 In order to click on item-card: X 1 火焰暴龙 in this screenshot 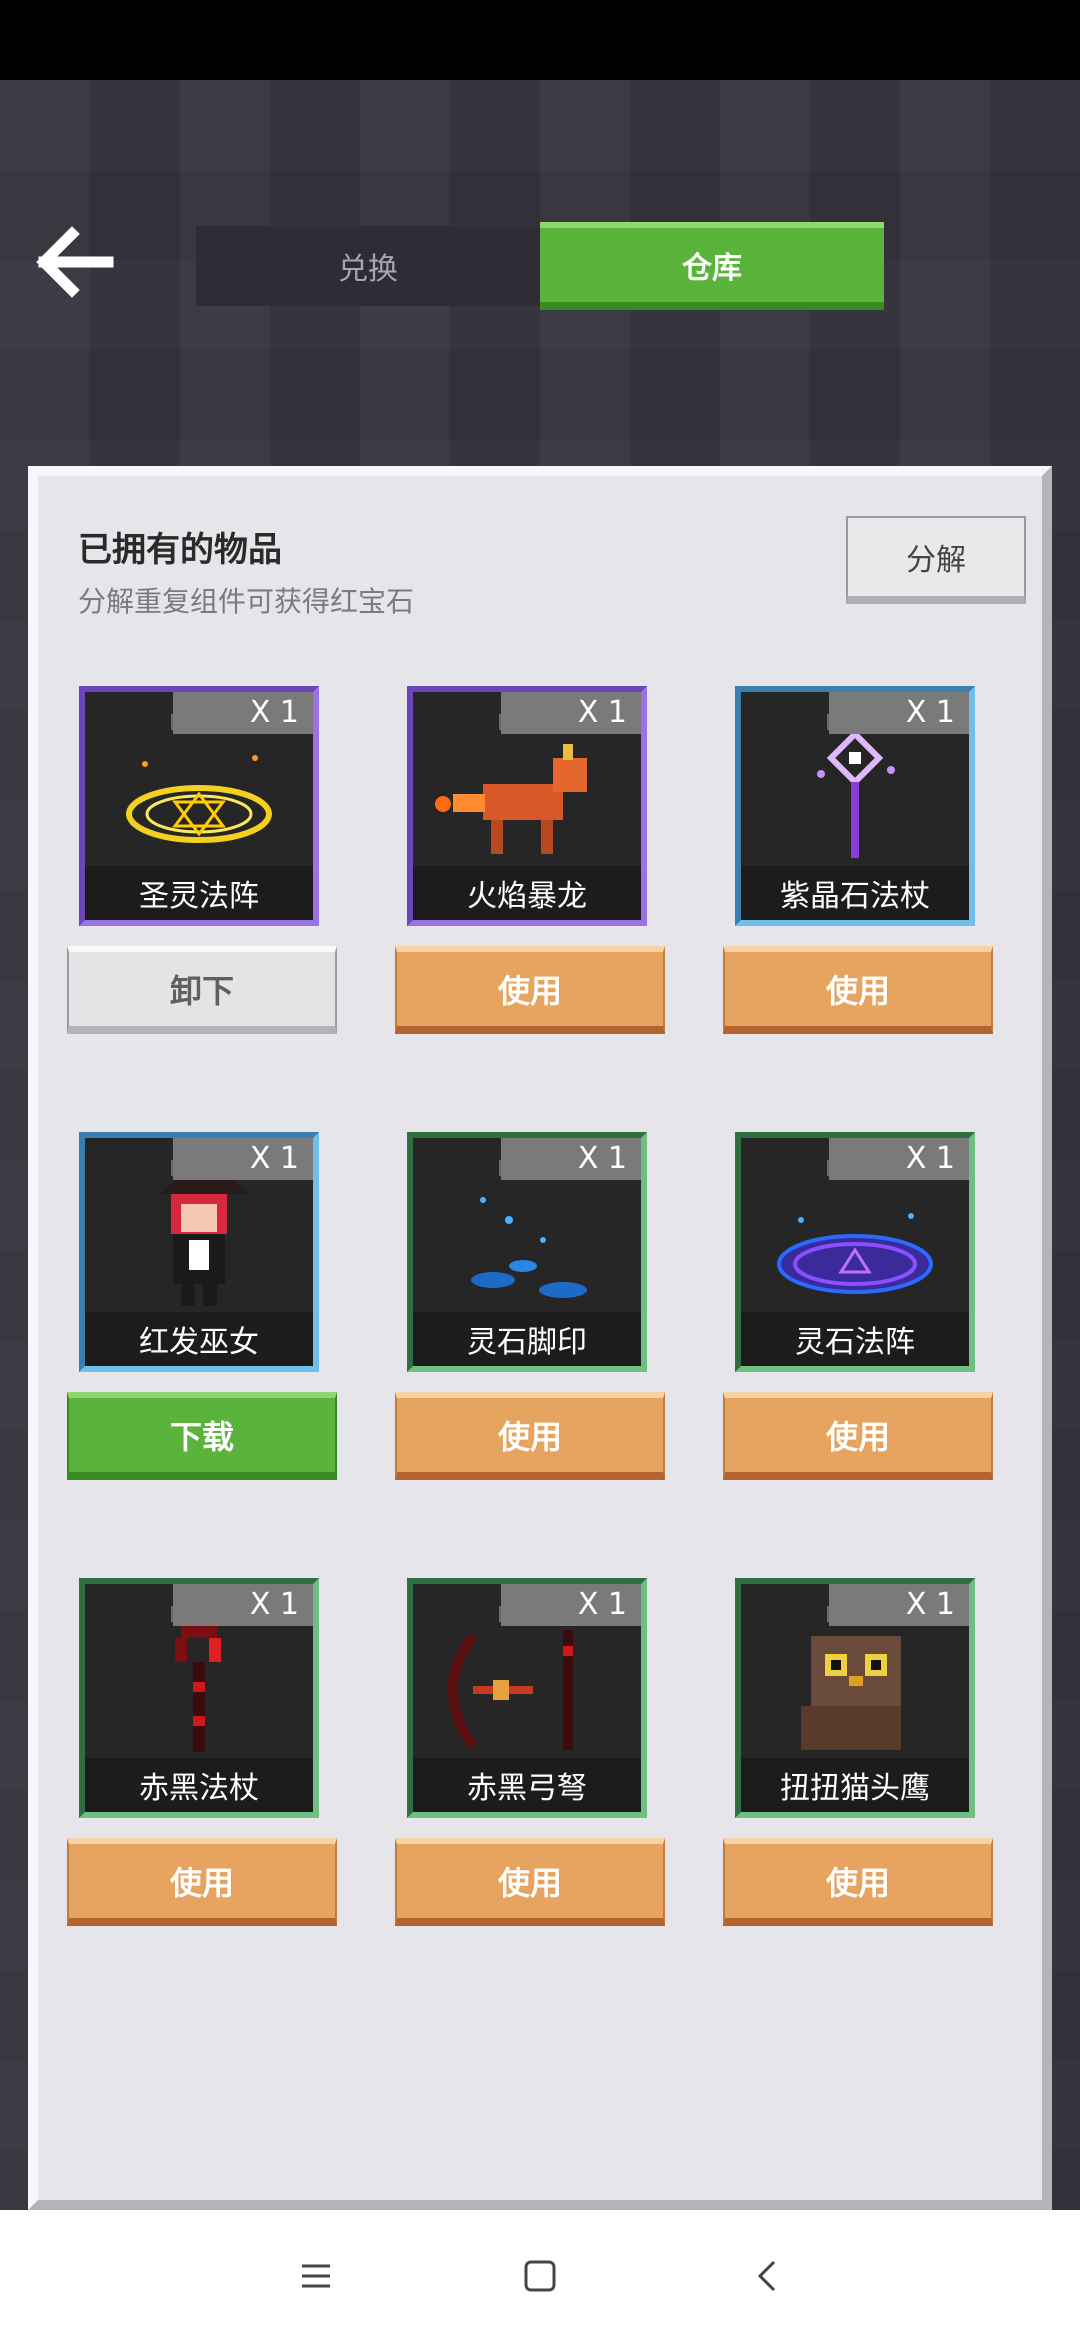, I will do `click(527, 806)`.